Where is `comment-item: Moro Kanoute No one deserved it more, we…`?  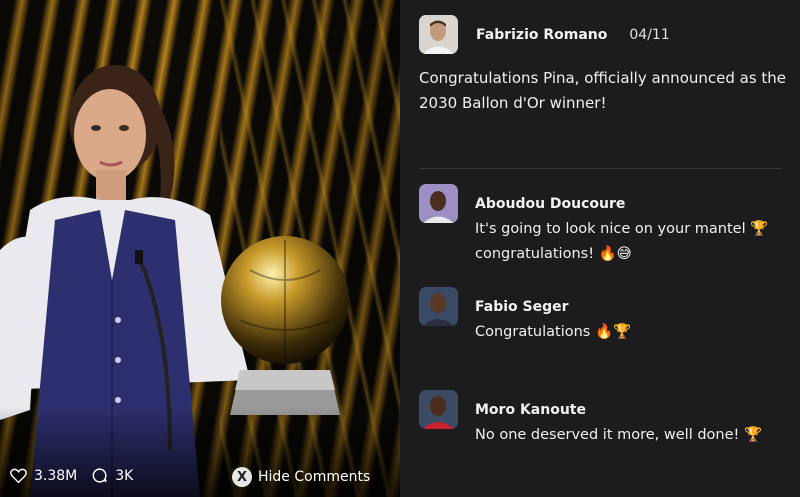 comment-item: Moro Kanoute No one deserved it more, we… is located at coordinates (590, 419).